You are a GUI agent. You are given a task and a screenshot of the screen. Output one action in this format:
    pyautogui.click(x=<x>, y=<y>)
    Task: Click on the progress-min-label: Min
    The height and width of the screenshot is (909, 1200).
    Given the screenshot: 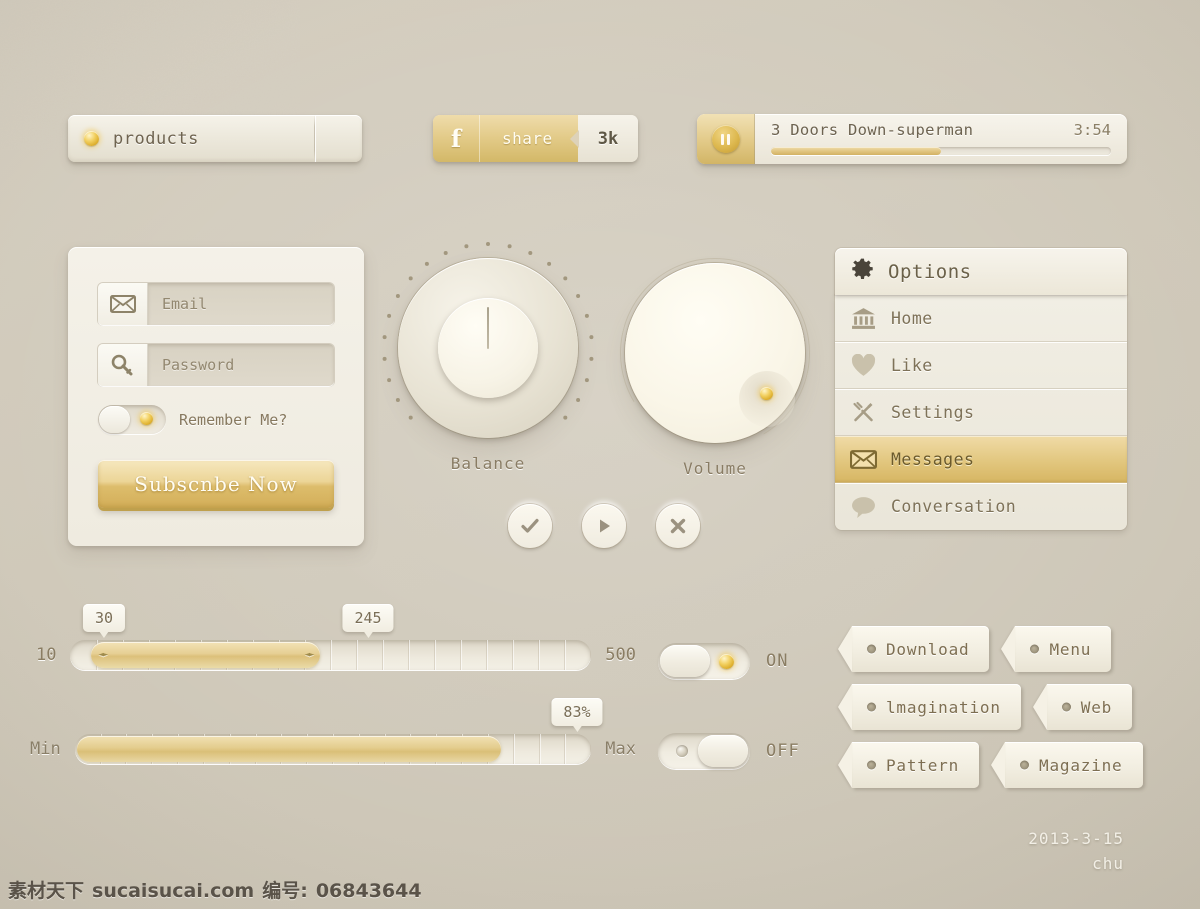 What is the action you would take?
    pyautogui.click(x=45, y=749)
    